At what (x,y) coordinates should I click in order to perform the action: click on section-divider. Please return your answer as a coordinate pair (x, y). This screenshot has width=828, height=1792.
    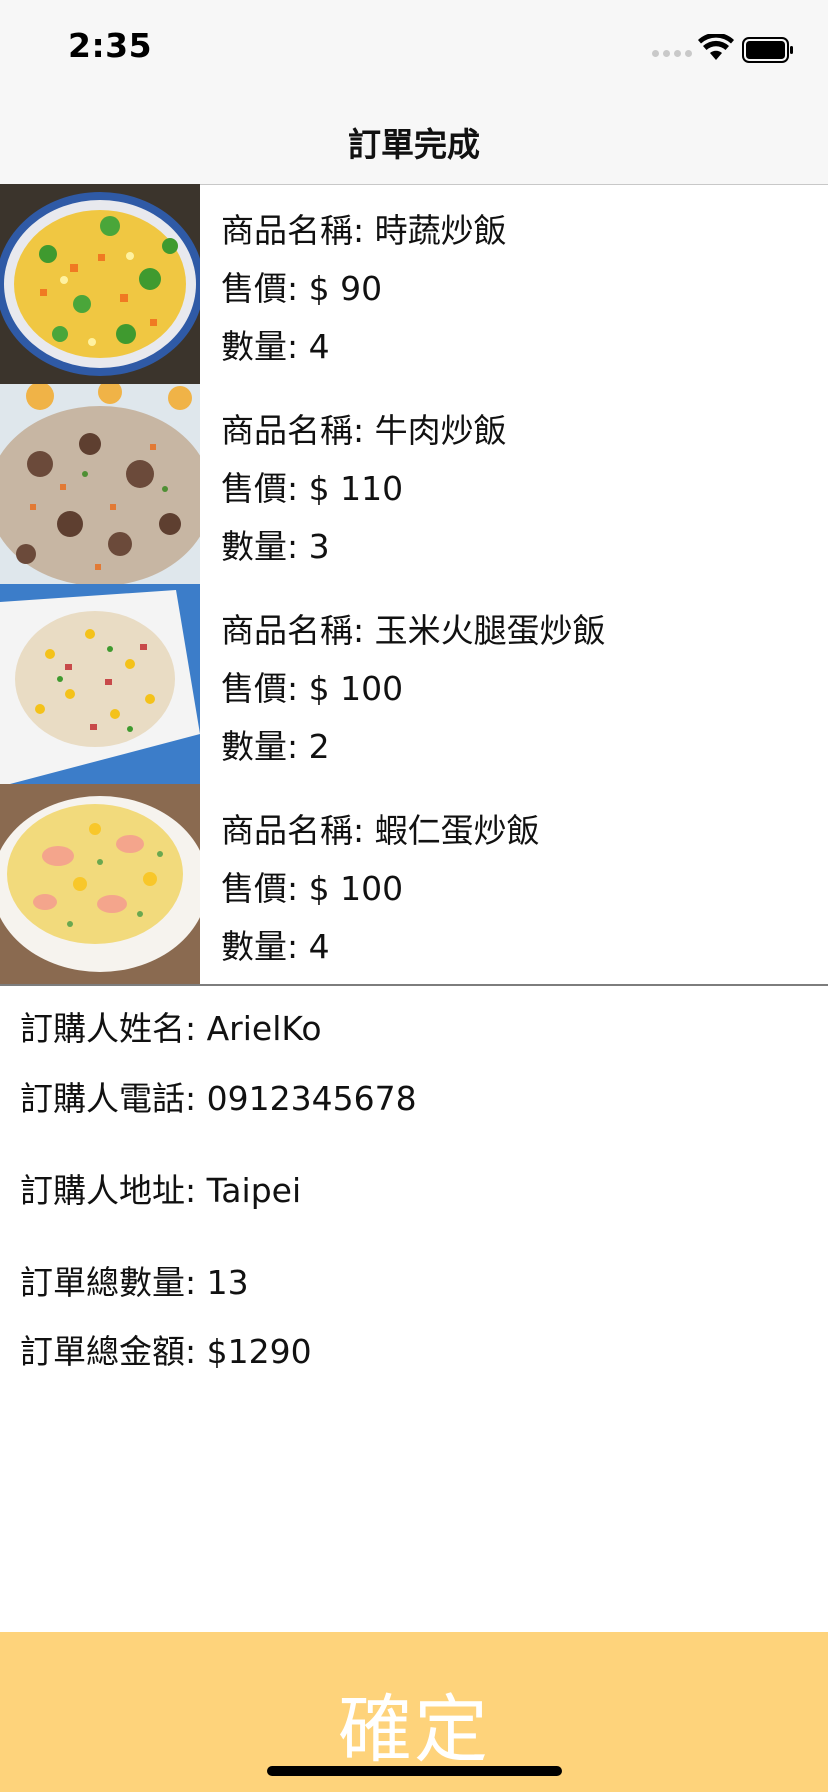
    Looking at the image, I should click on (414, 985).